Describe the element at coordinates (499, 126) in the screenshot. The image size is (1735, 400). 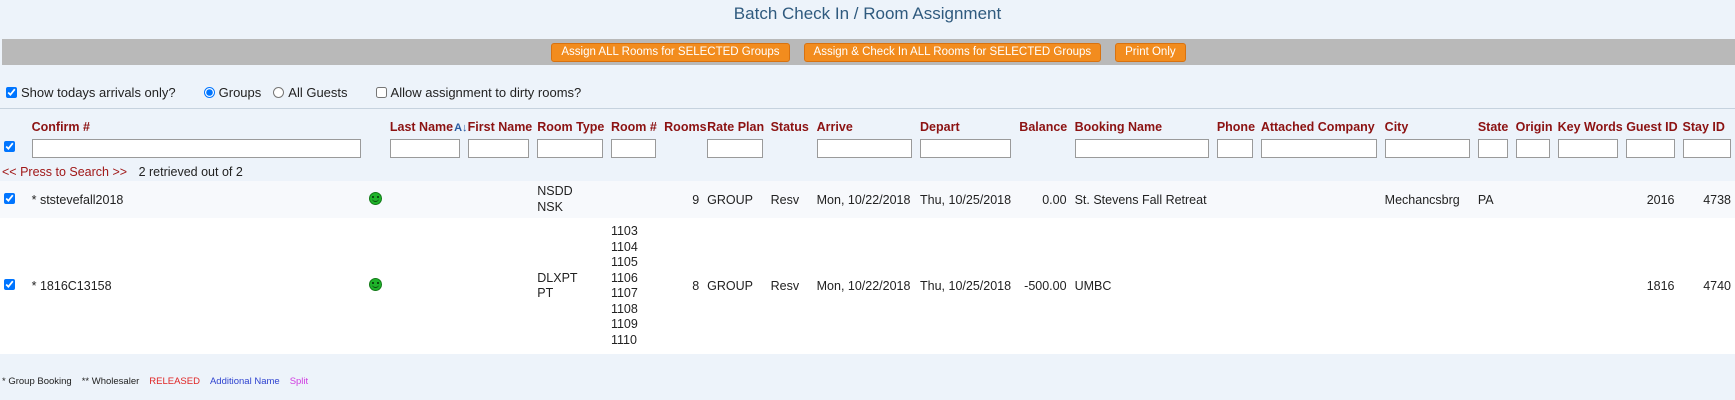
I see `col-first-name: First Name` at that location.